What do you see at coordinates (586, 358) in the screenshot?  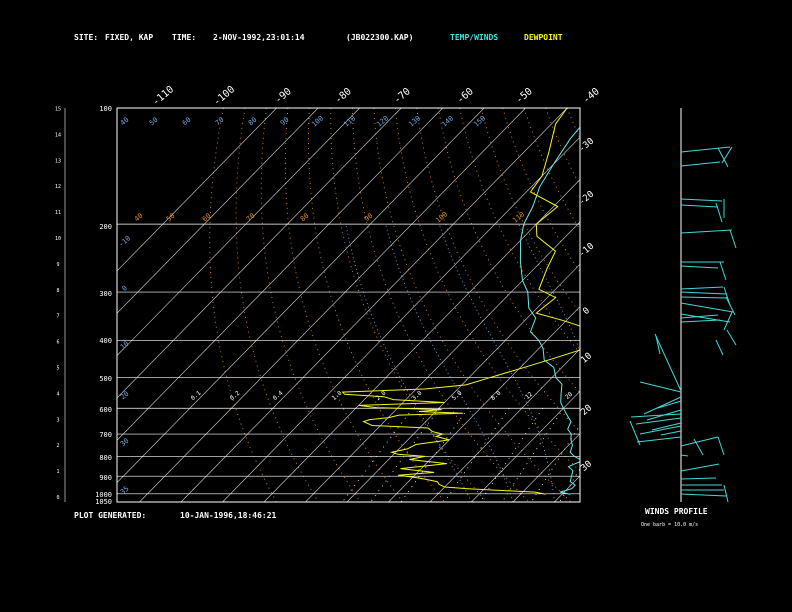 I see `isotherm-right-label: 10` at bounding box center [586, 358].